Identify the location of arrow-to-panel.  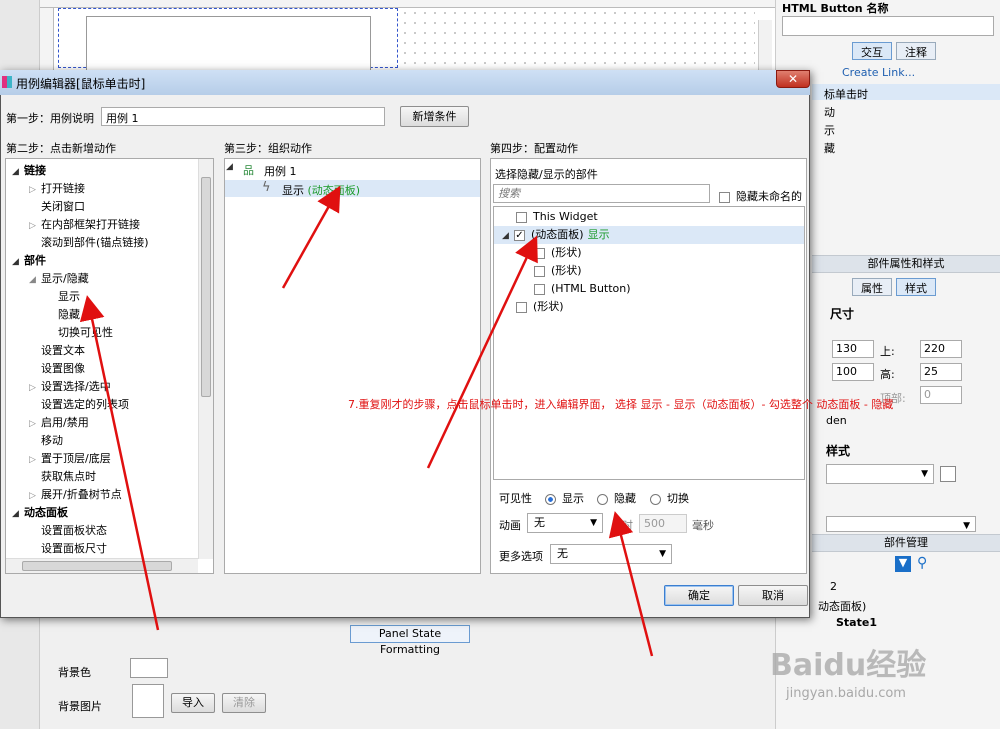
(482, 352).